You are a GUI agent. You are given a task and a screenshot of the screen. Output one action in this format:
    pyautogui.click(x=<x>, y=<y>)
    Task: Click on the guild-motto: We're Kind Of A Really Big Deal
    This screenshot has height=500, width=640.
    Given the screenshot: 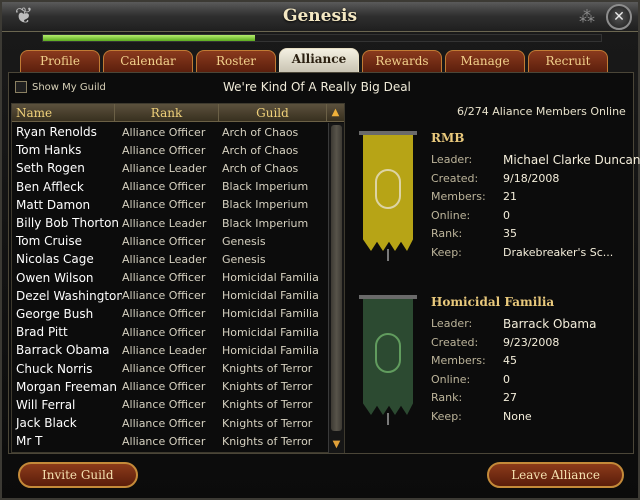 What is the action you would take?
    pyautogui.click(x=317, y=87)
    